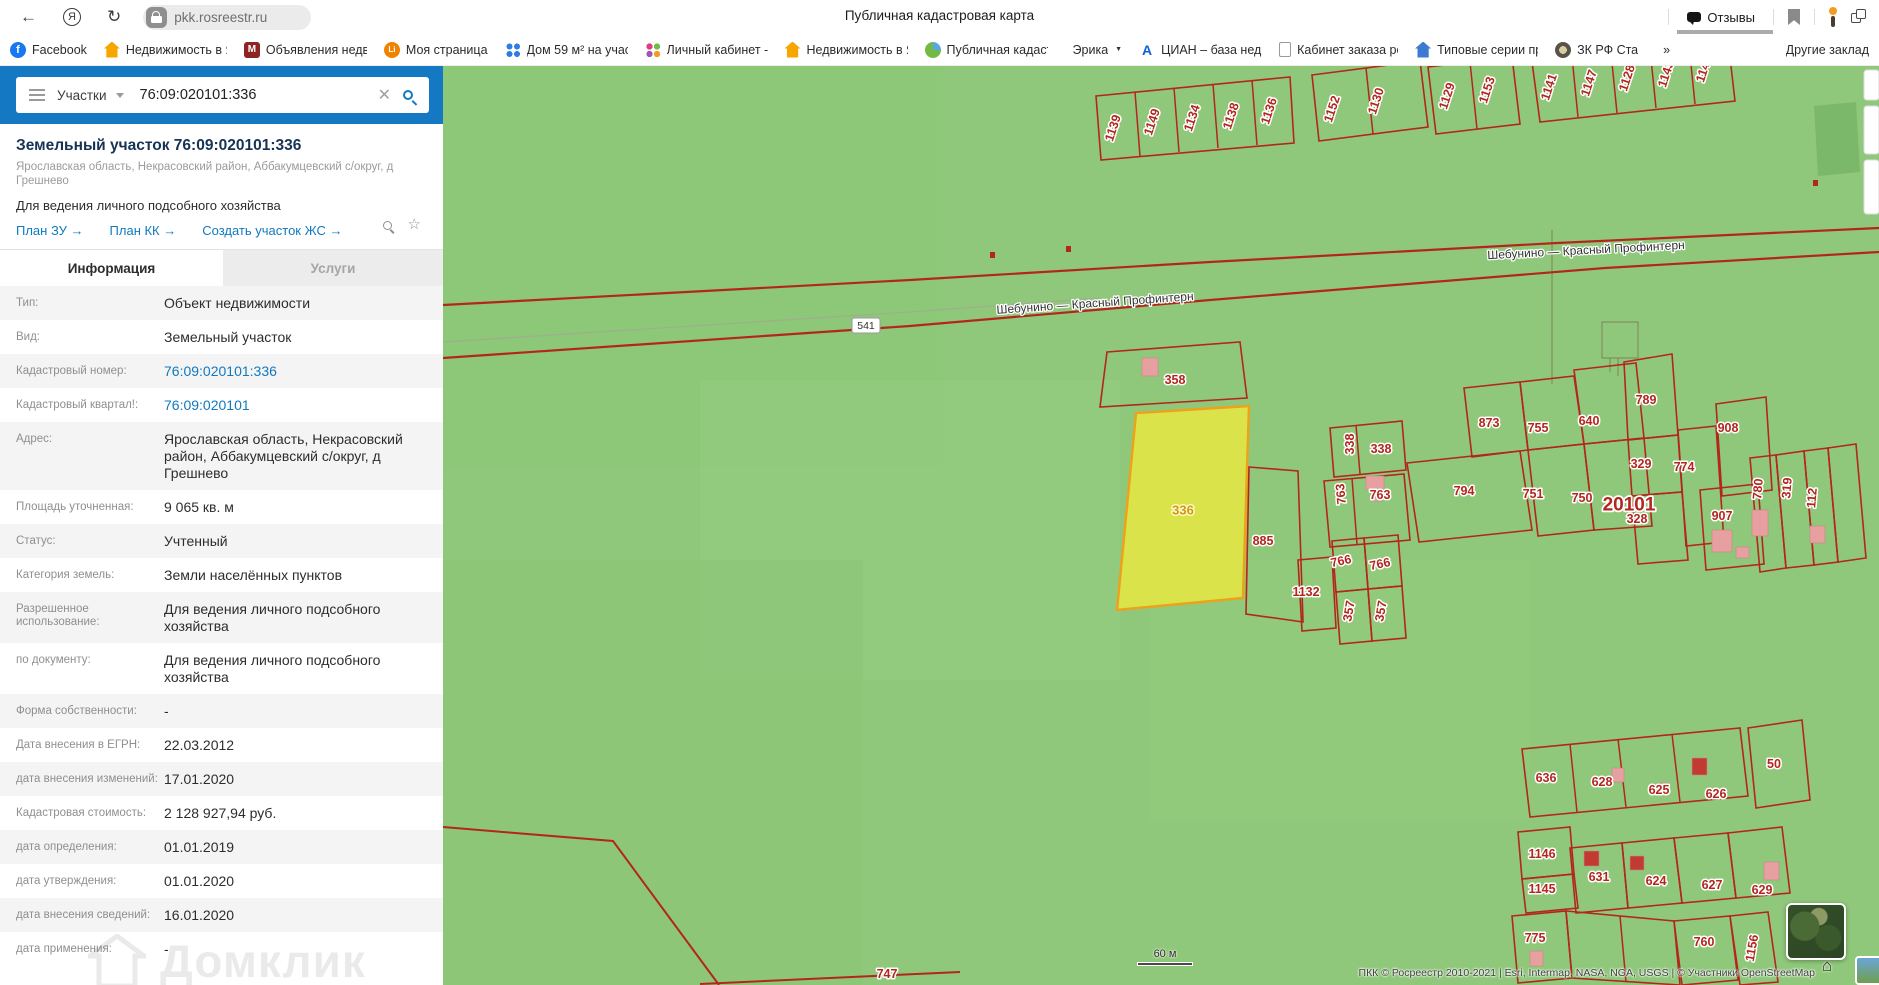 The image size is (1879, 985). What do you see at coordinates (1541, 889) in the screenshot?
I see `parcel-label: 1145` at bounding box center [1541, 889].